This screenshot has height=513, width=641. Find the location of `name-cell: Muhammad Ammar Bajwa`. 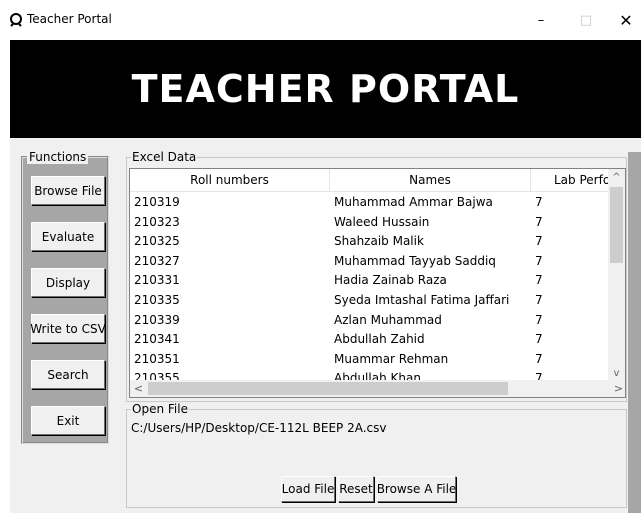

name-cell: Muhammad Ammar Bajwa is located at coordinates (413, 202).